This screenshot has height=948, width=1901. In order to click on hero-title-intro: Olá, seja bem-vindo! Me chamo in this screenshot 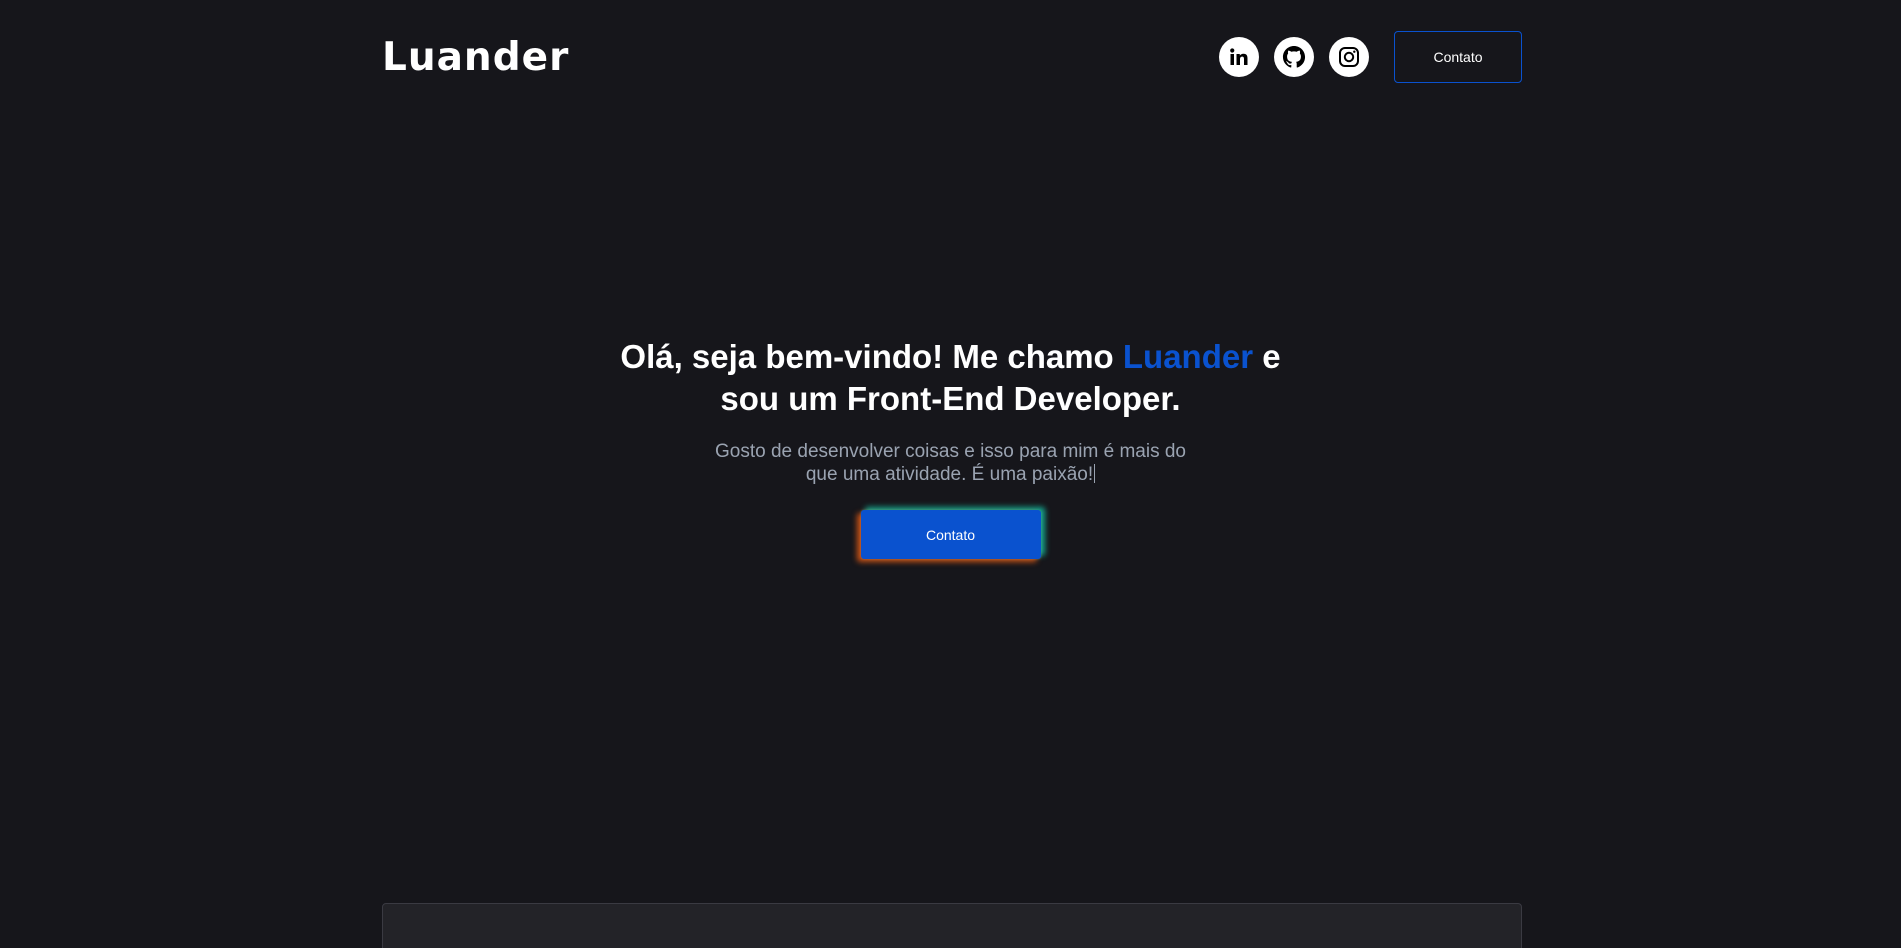, I will do `click(871, 356)`.